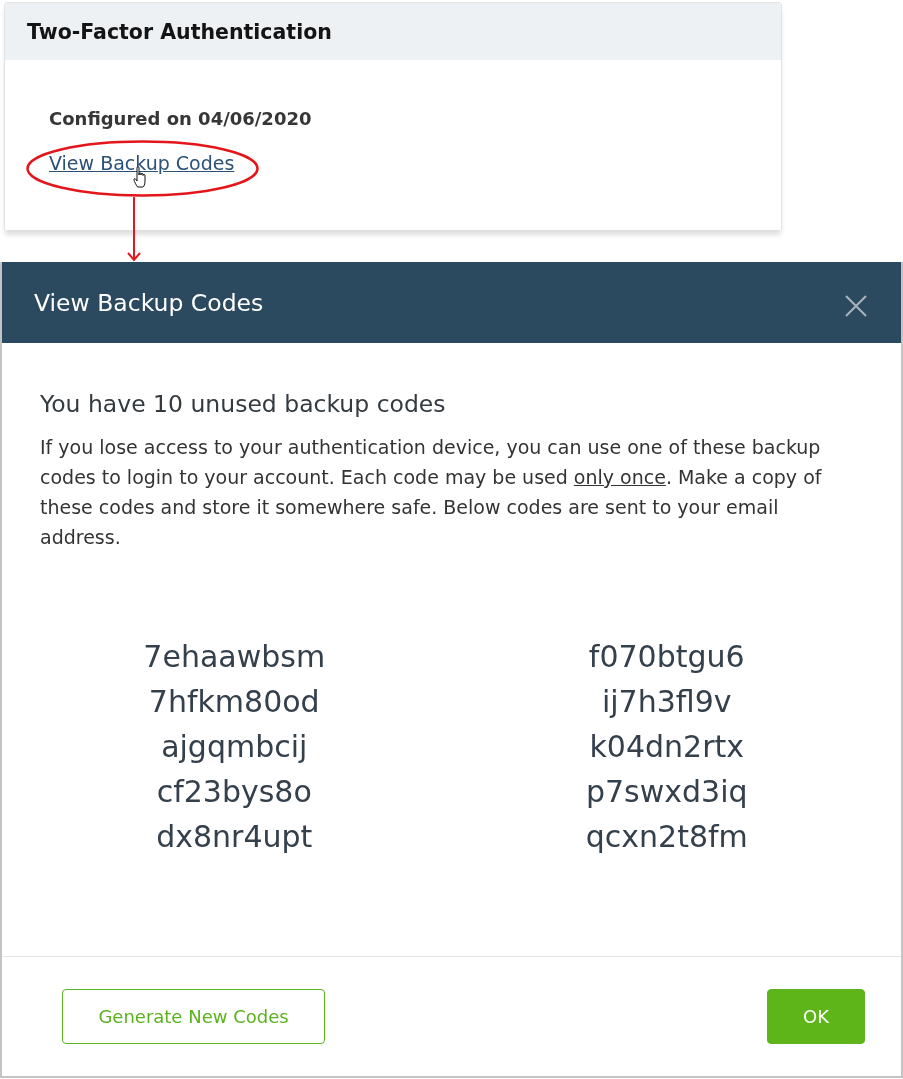 The image size is (903, 1079). What do you see at coordinates (234, 837) in the screenshot?
I see `backup-code: dx8nr4upt` at bounding box center [234, 837].